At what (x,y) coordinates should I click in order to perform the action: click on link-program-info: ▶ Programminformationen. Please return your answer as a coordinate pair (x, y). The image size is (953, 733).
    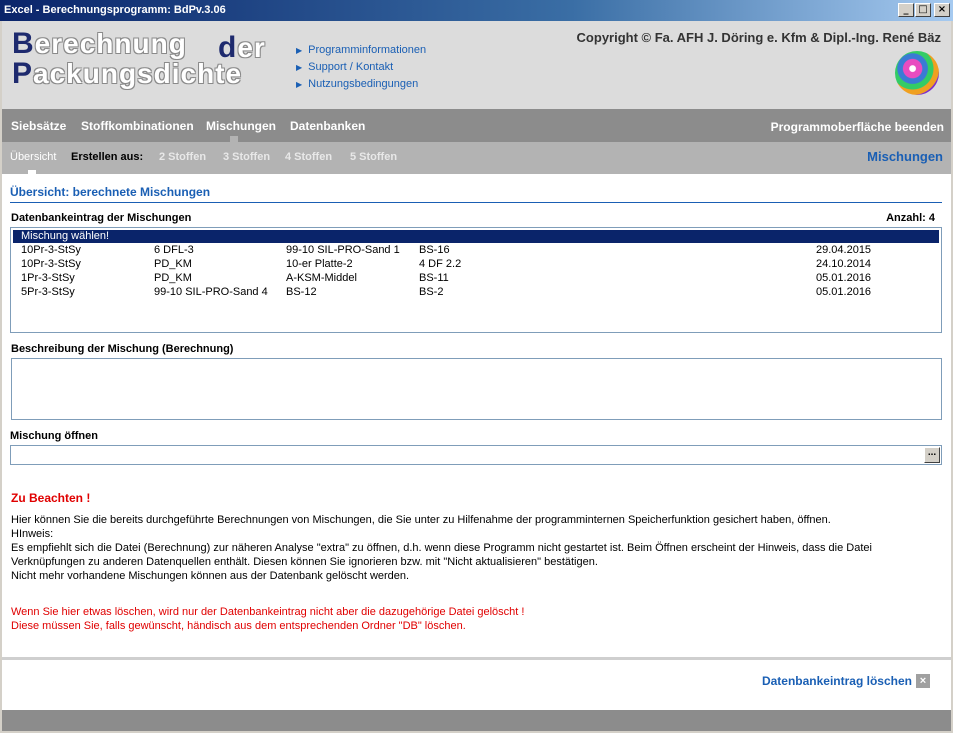
    Looking at the image, I should click on (361, 50).